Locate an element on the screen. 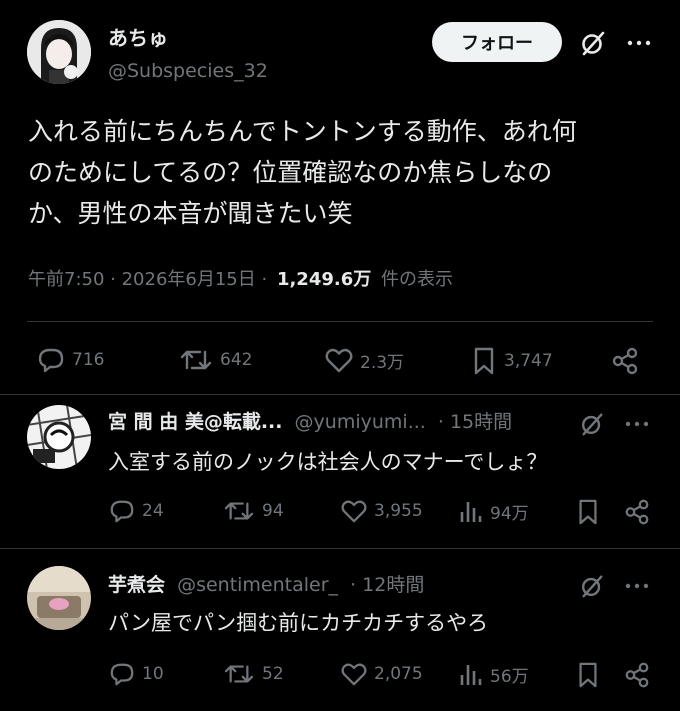 Image resolution: width=680 pixels, height=711 pixels. repost-button: 642 is located at coordinates (215, 360).